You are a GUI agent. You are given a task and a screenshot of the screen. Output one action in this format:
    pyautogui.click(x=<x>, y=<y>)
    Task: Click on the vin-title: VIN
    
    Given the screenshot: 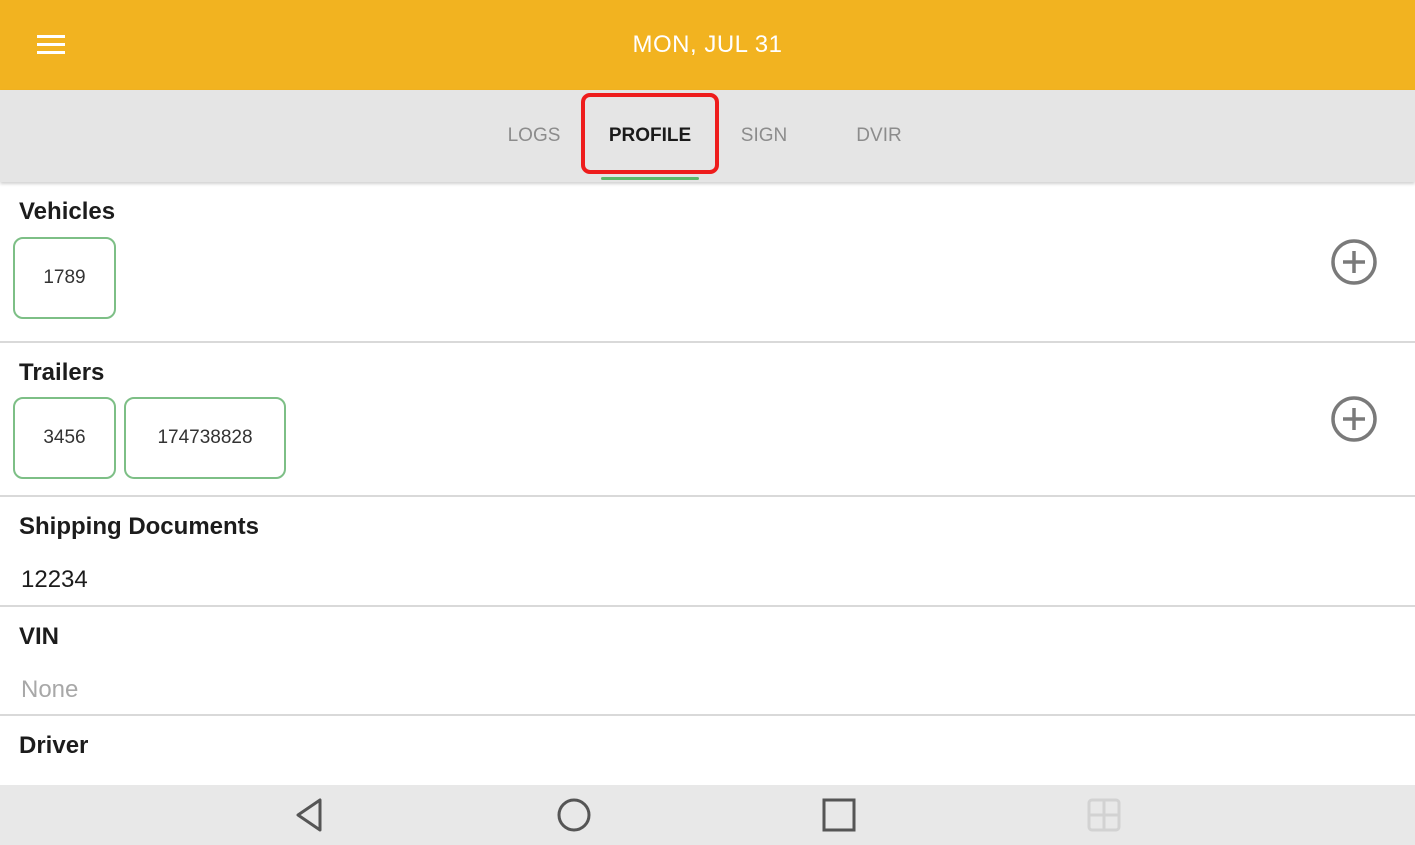 What is the action you would take?
    pyautogui.click(x=39, y=636)
    